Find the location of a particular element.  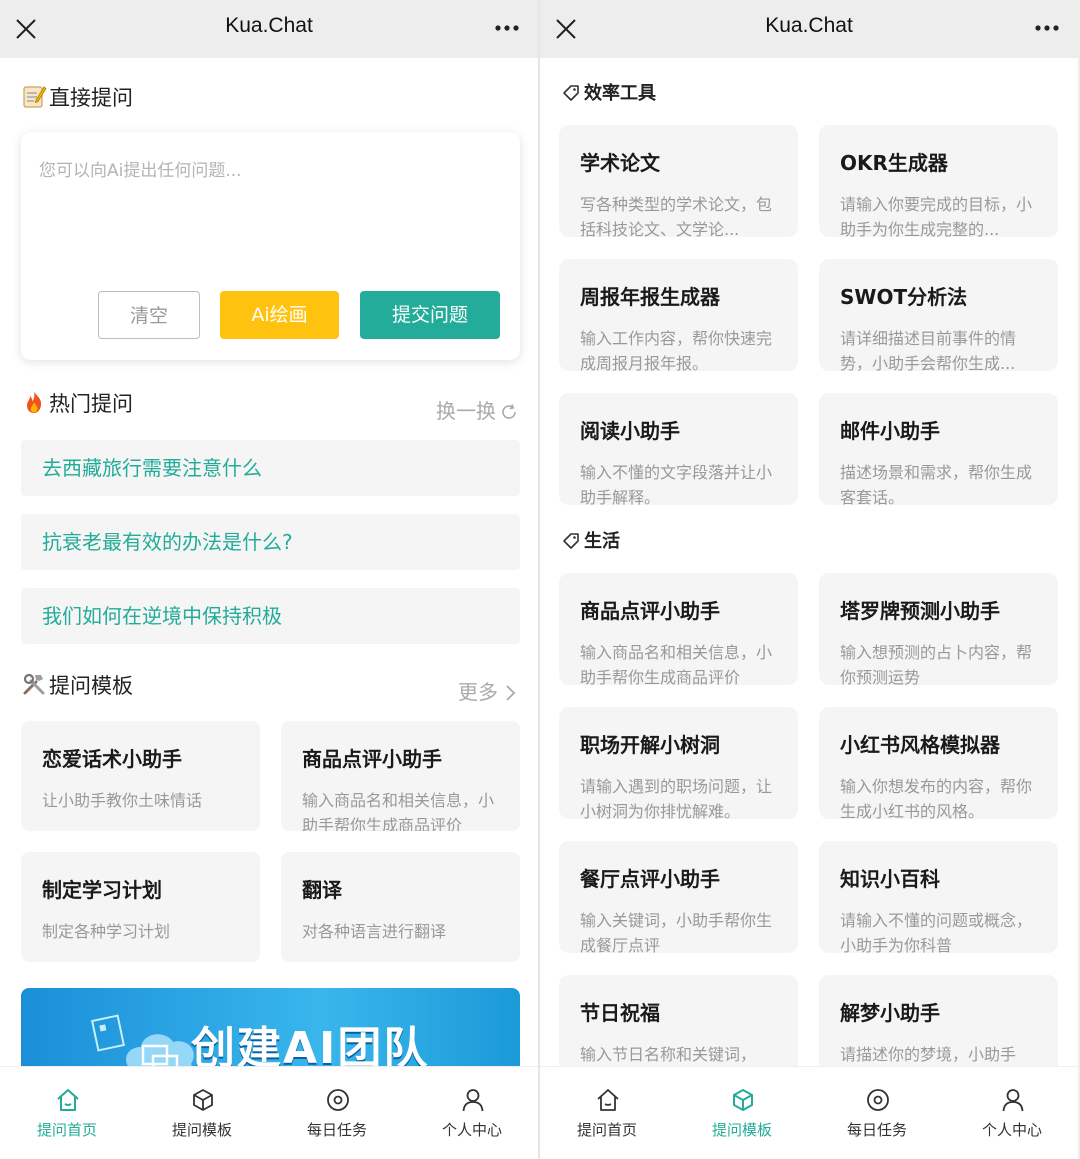

hot-question-item: 去西藏旅行需要注意什么 is located at coordinates (270, 468).